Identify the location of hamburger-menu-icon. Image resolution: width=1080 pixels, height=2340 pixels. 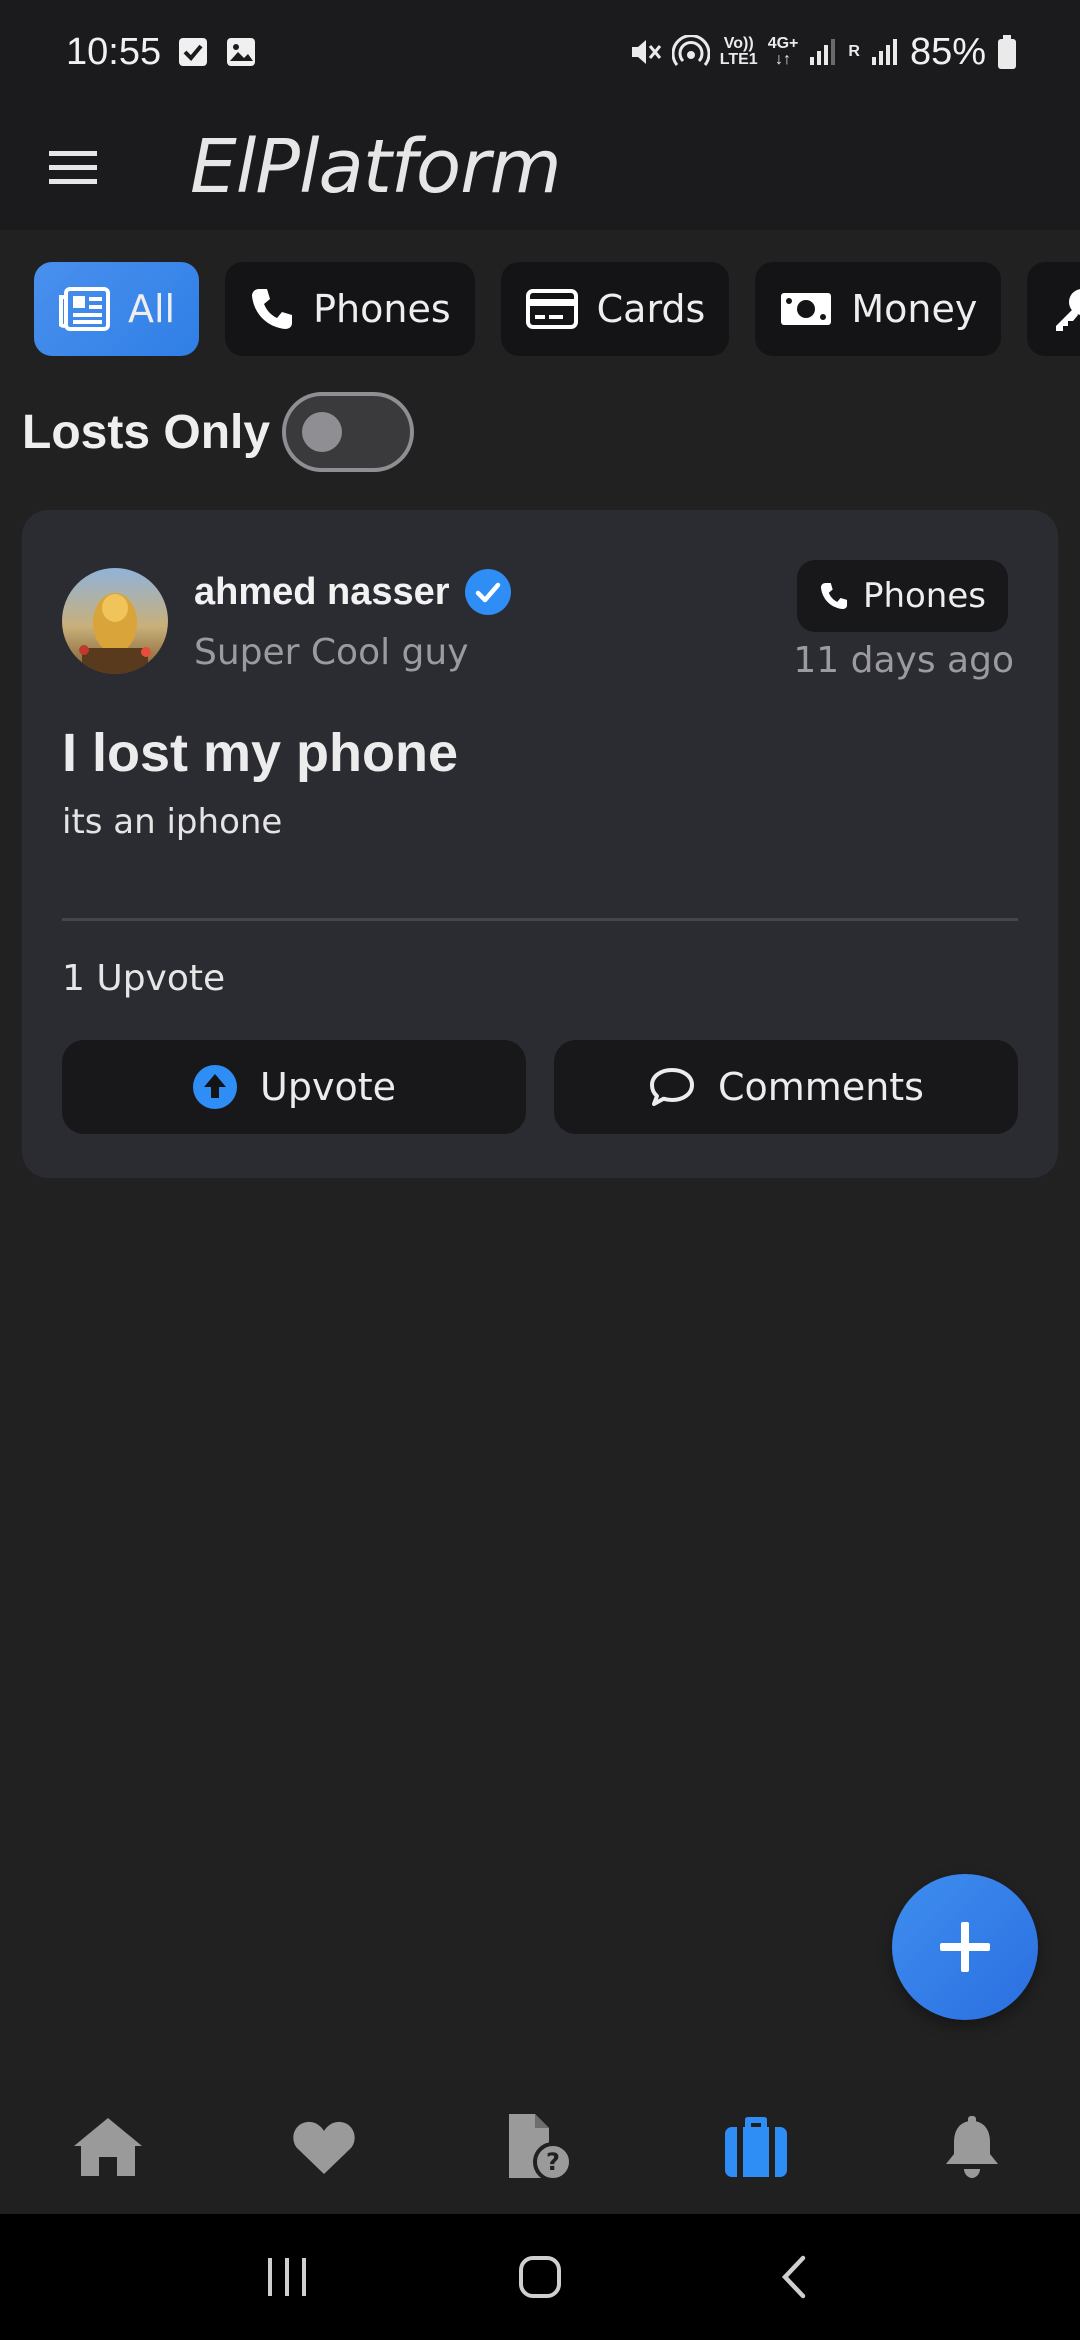
(73, 167).